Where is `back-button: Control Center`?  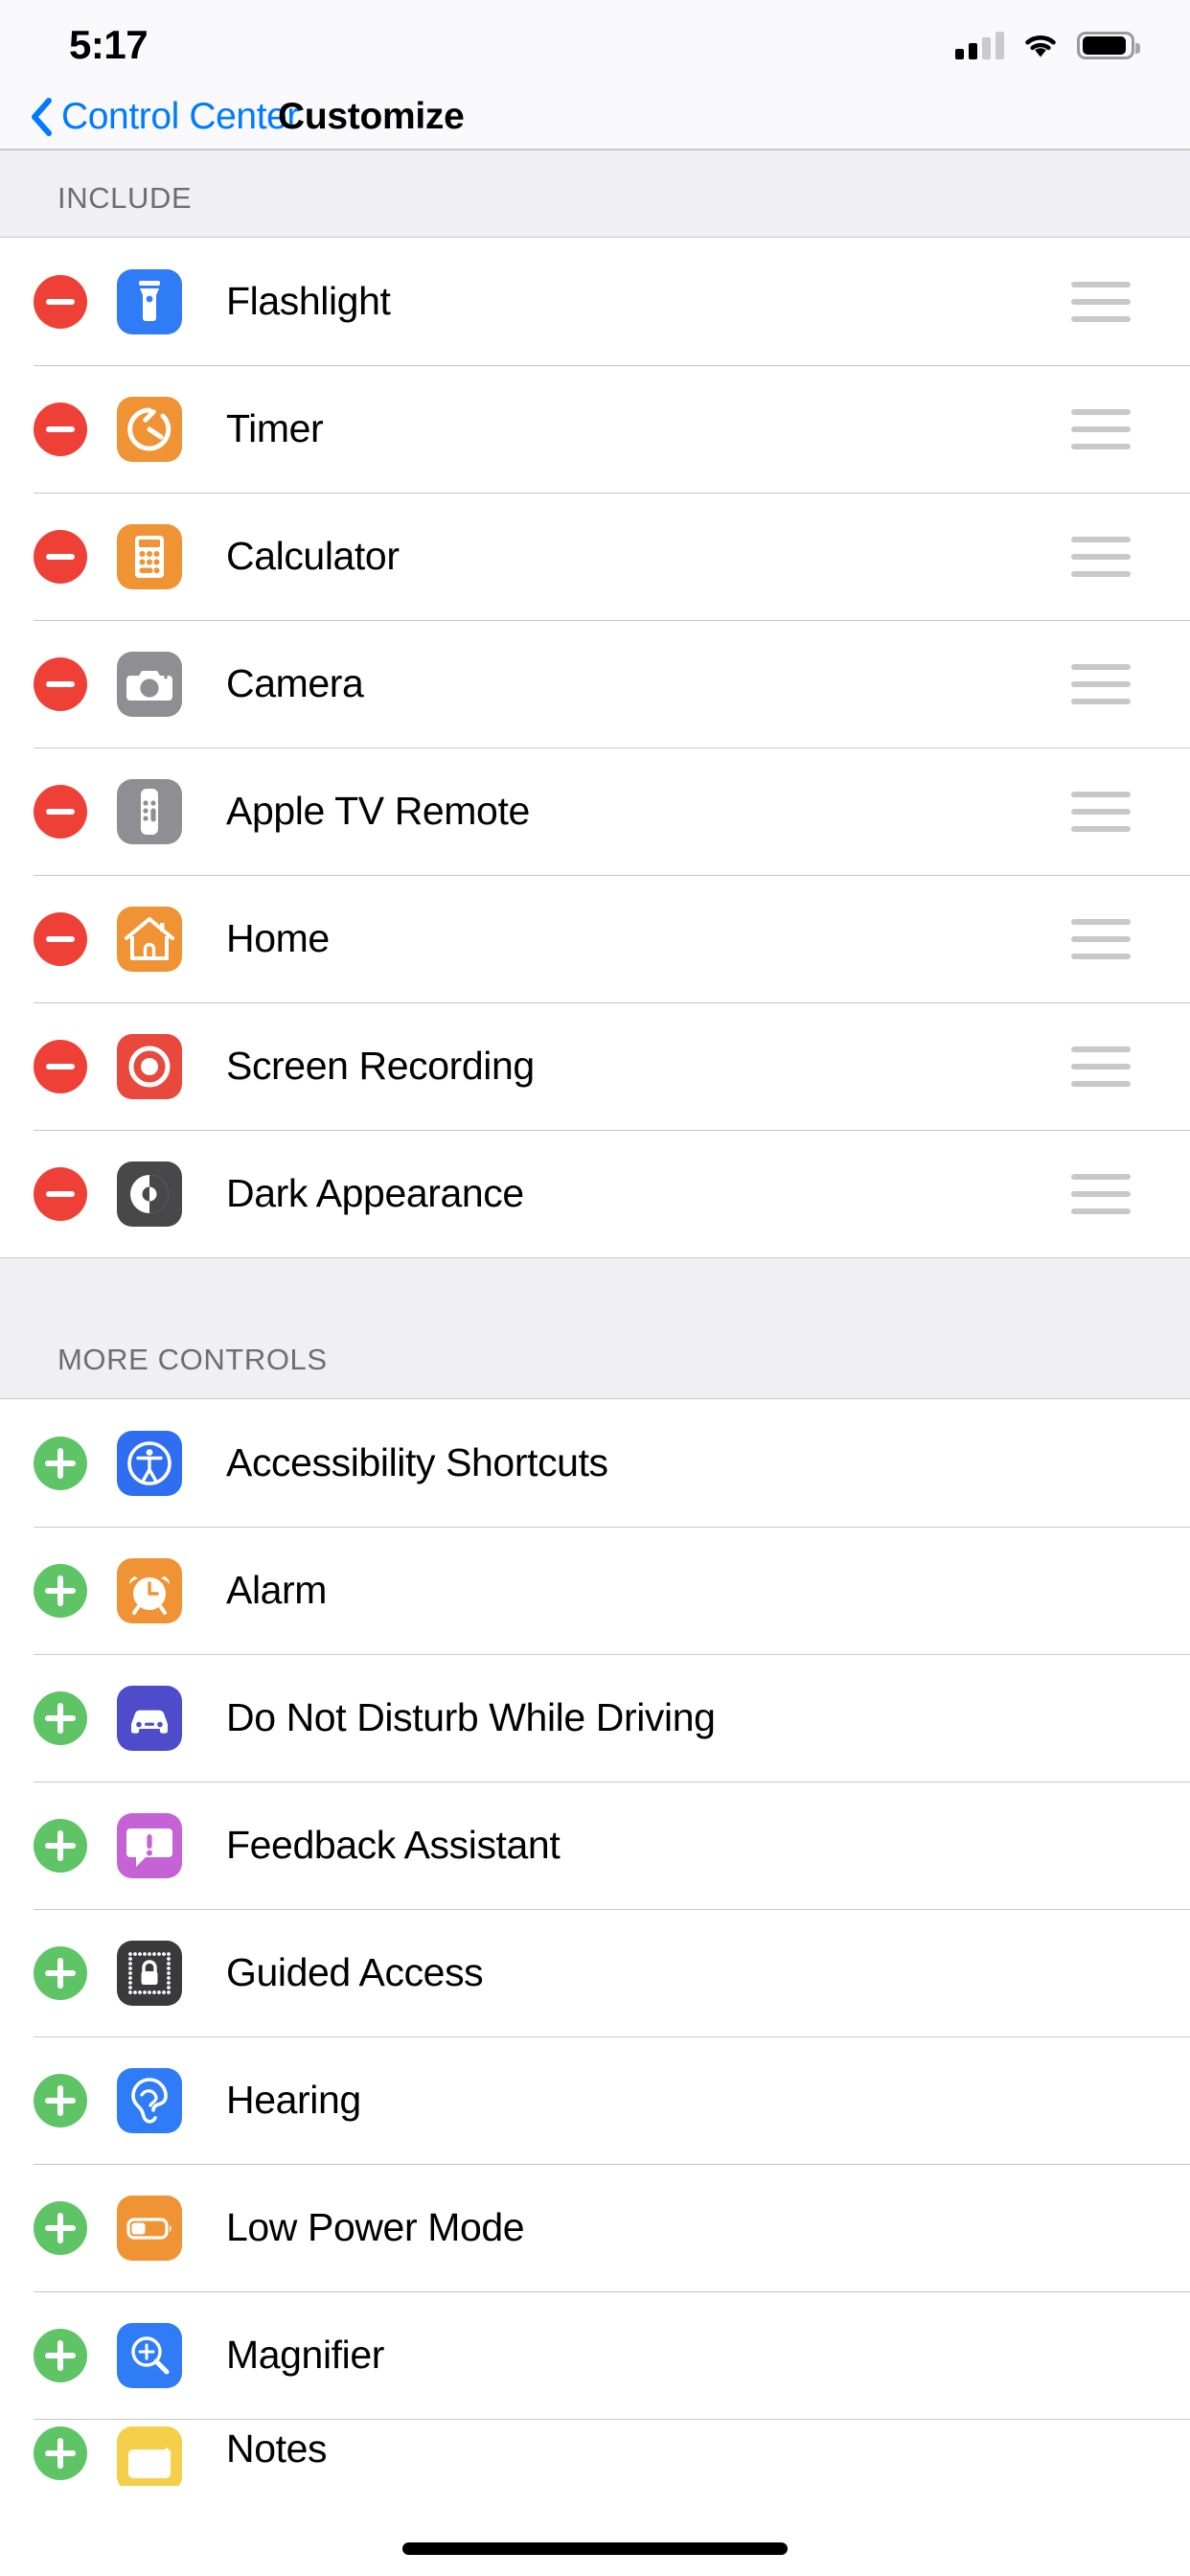
back-button: Control Center is located at coordinates (164, 117).